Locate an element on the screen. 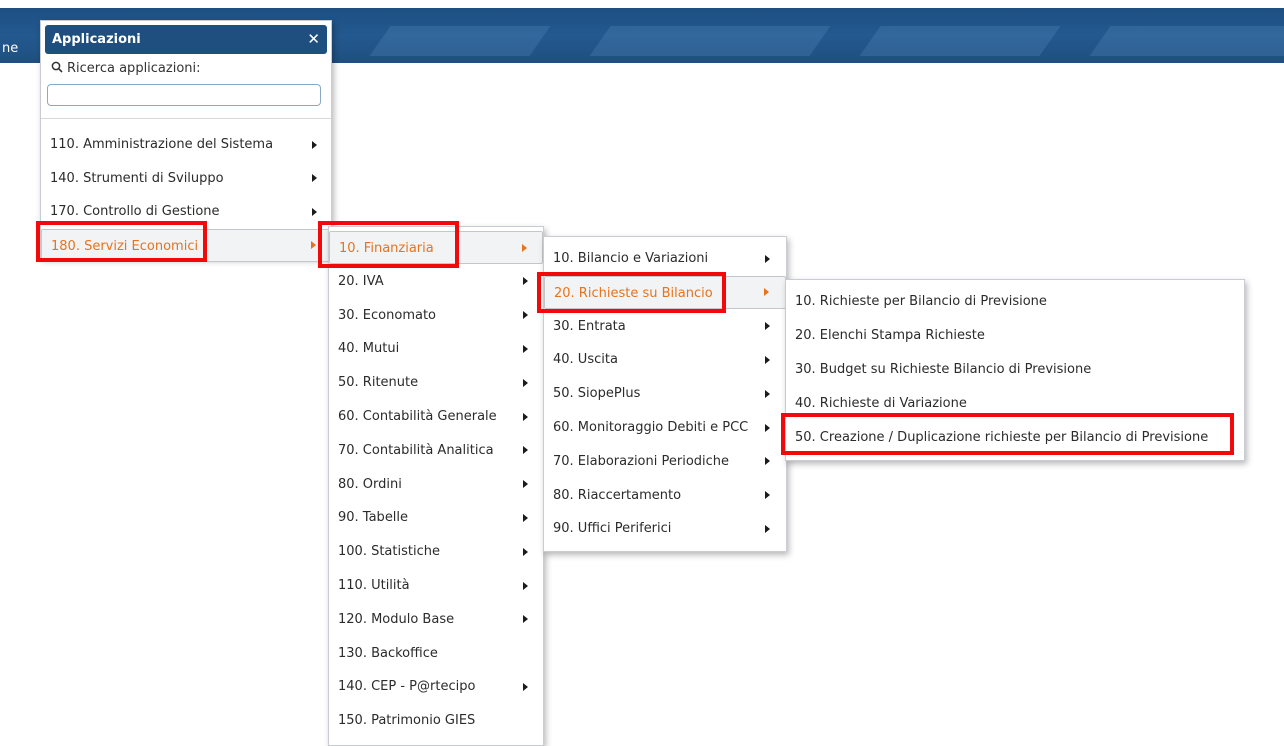 Image resolution: width=1284 pixels, height=746 pixels. finanziaria-item-40-uscita: 40. Uscita is located at coordinates (665, 359).